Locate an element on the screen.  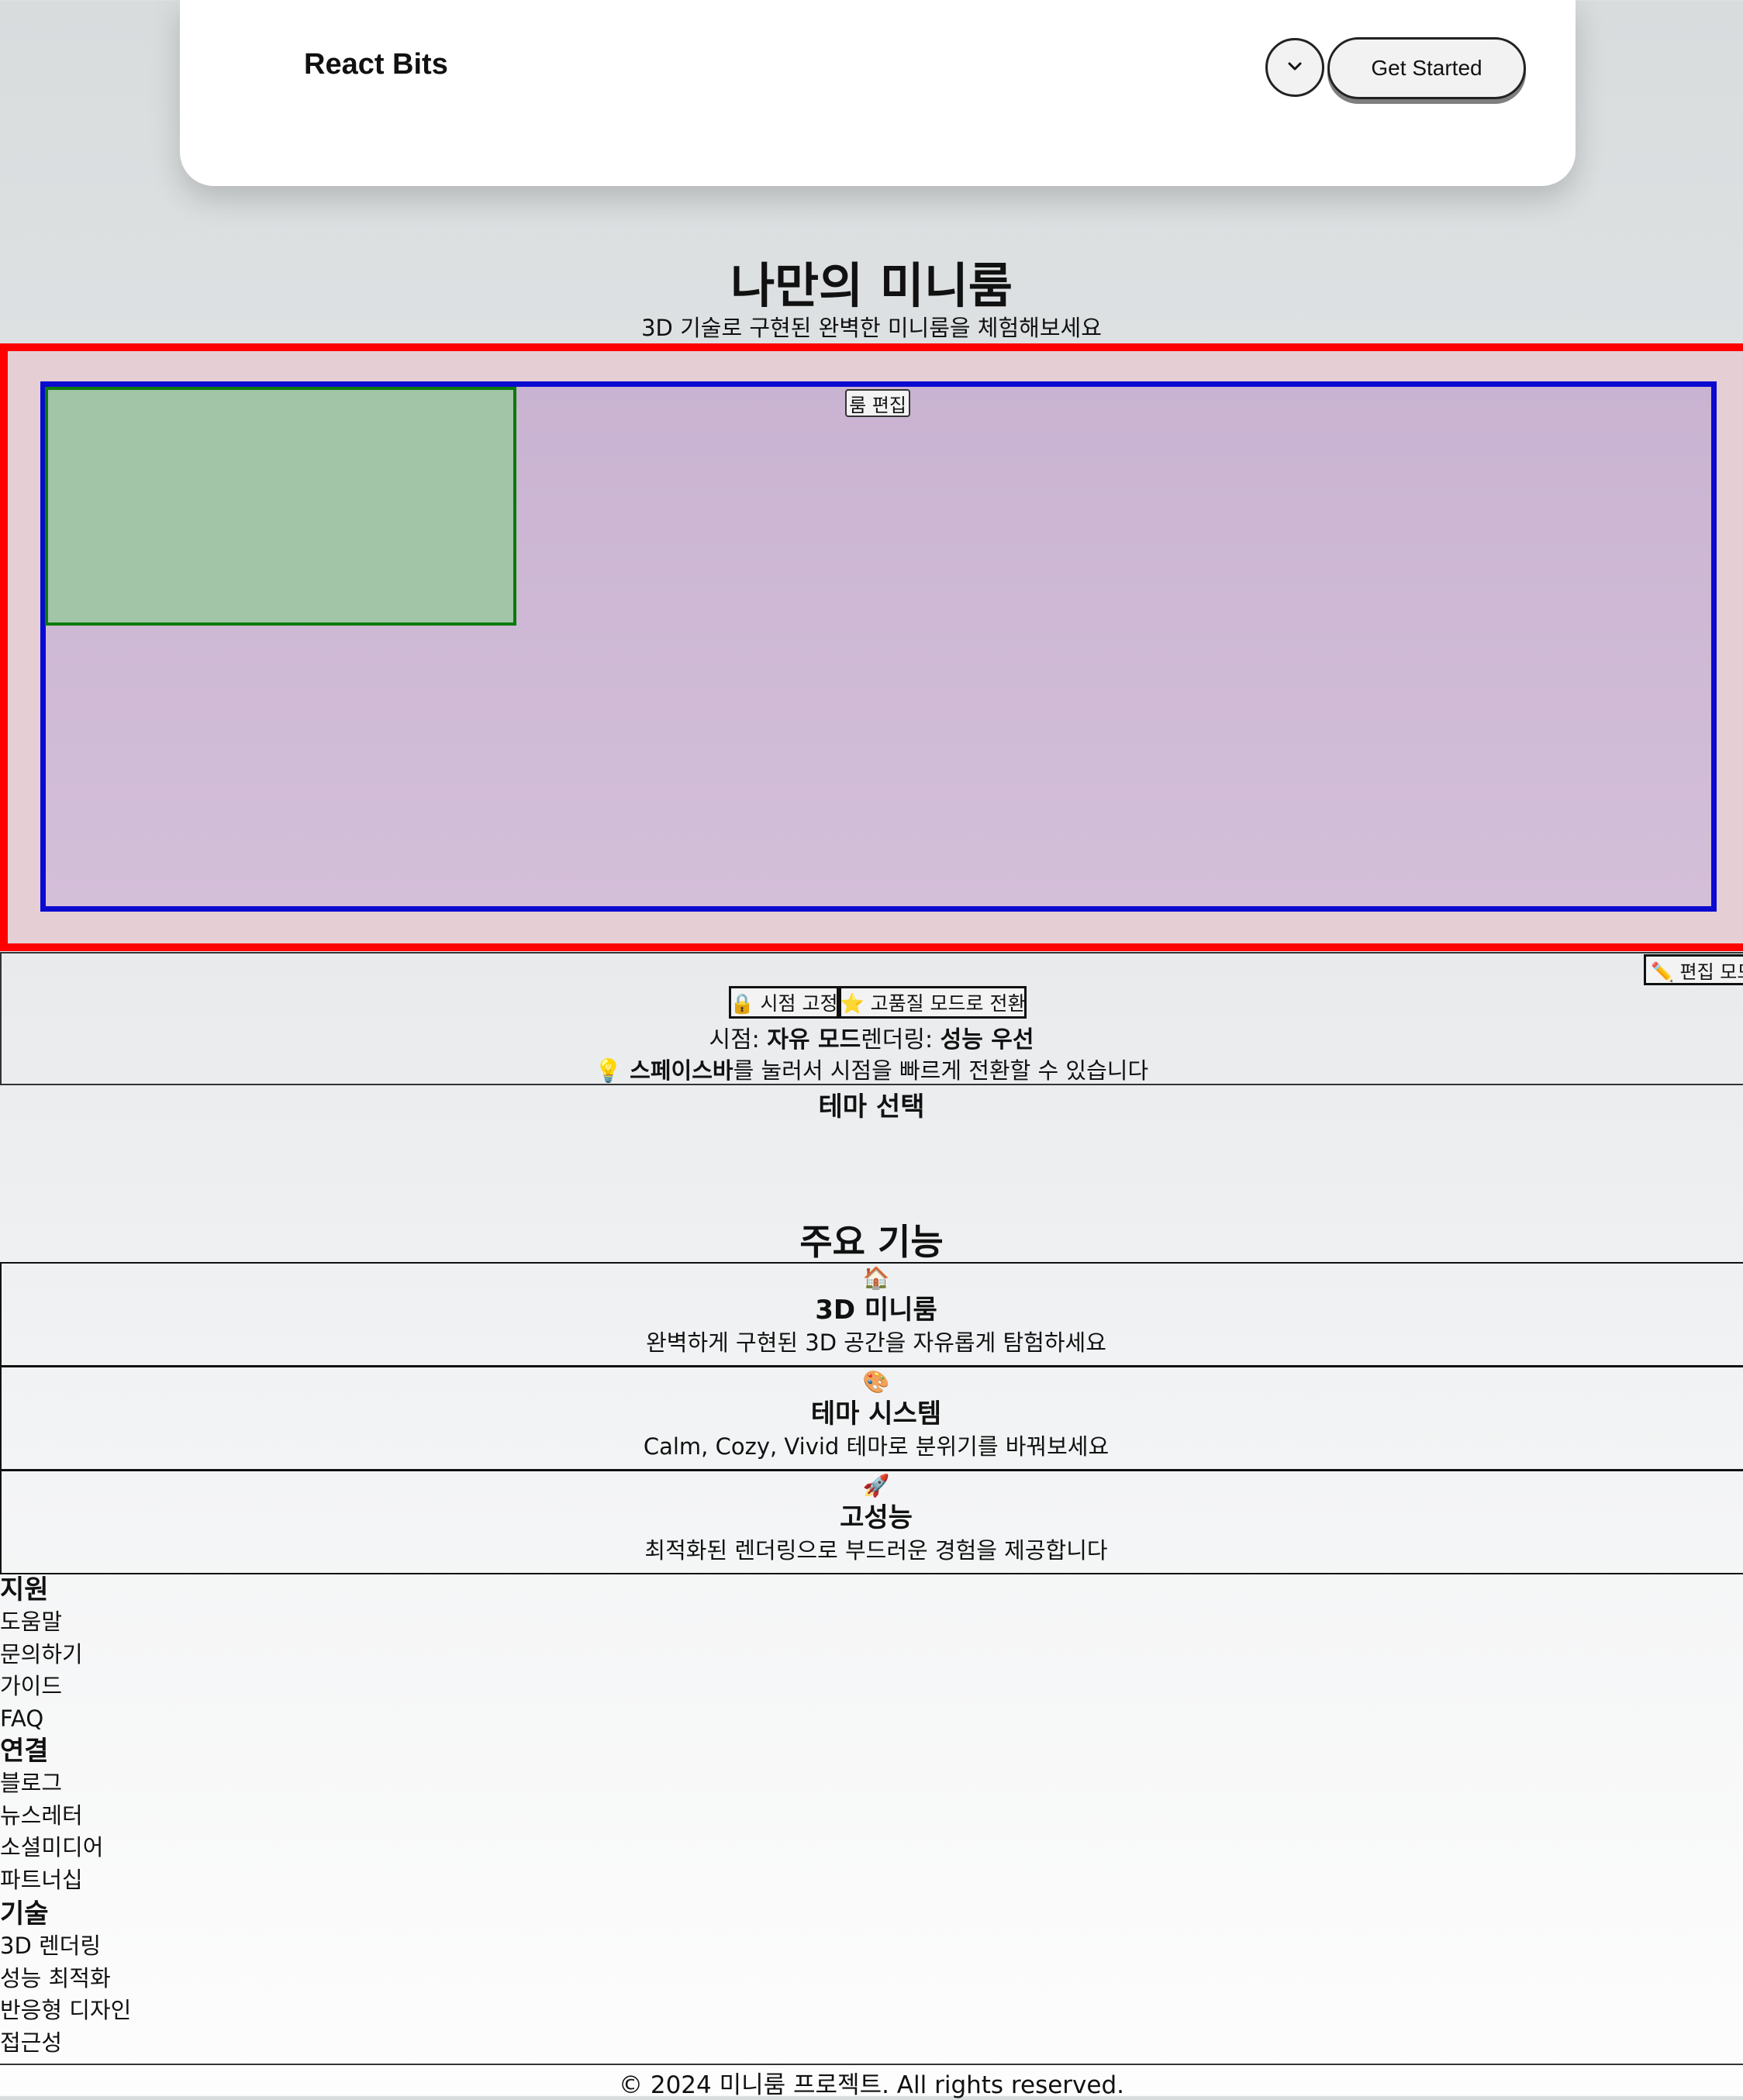
tip-key: 스페이스바 is located at coordinates (681, 1070).